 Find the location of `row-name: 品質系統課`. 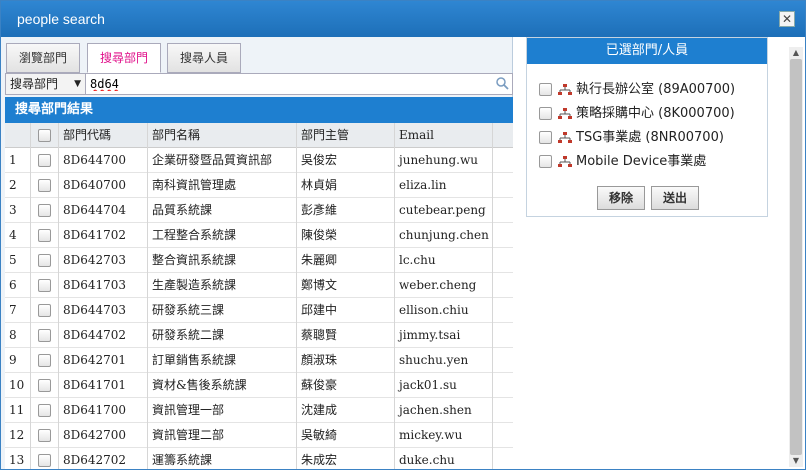

row-name: 品質系統課 is located at coordinates (222, 210).